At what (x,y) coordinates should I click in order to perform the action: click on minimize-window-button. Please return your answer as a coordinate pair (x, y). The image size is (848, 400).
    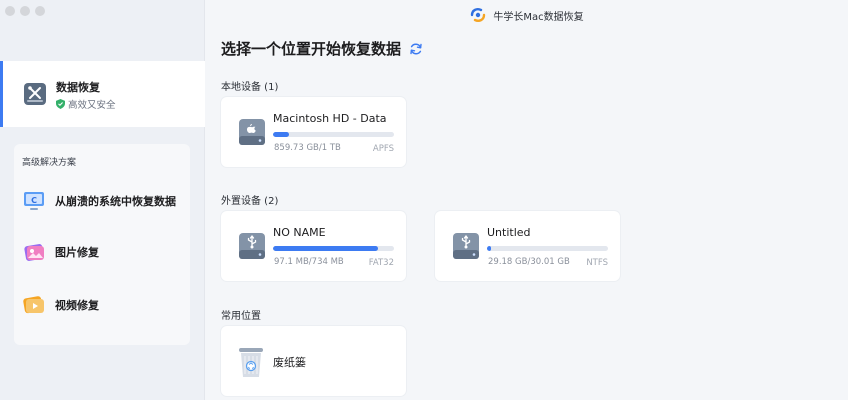
    Looking at the image, I should click on (25, 11).